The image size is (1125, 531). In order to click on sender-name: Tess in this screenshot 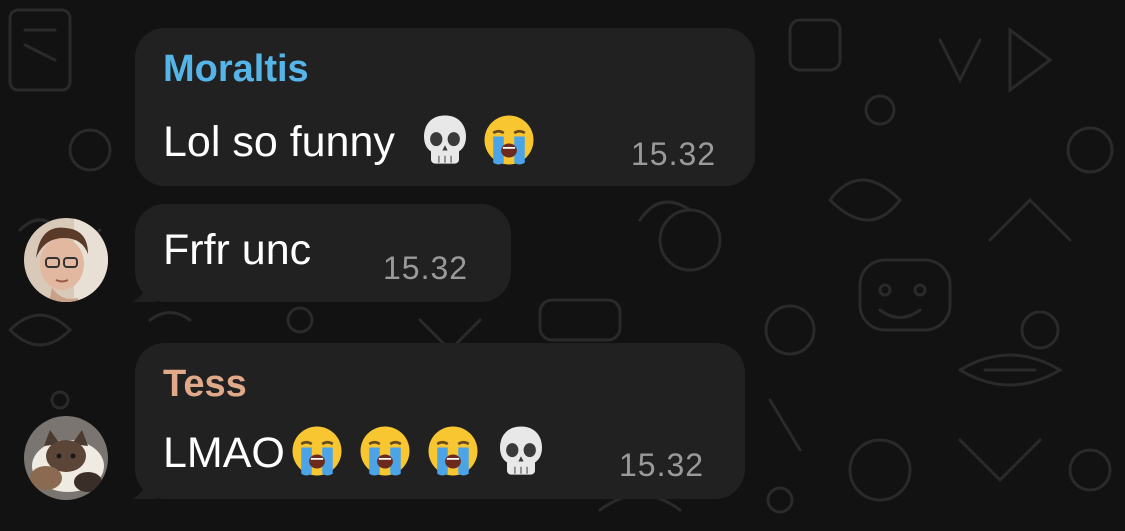, I will do `click(205, 384)`.